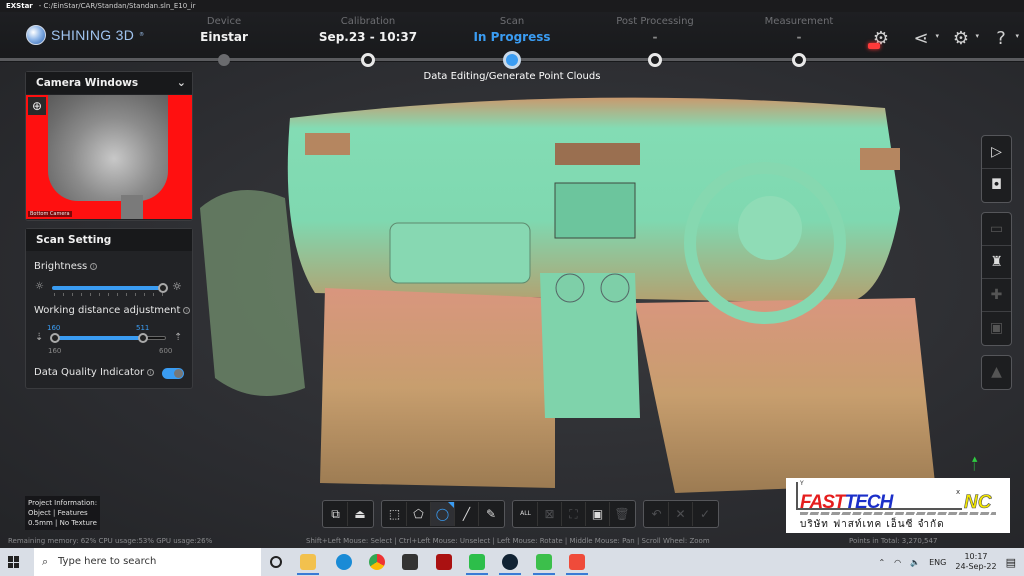 The height and width of the screenshot is (576, 1024). I want to click on step-calibration: Calibration Sep.23 - 10:37, so click(368, 41).